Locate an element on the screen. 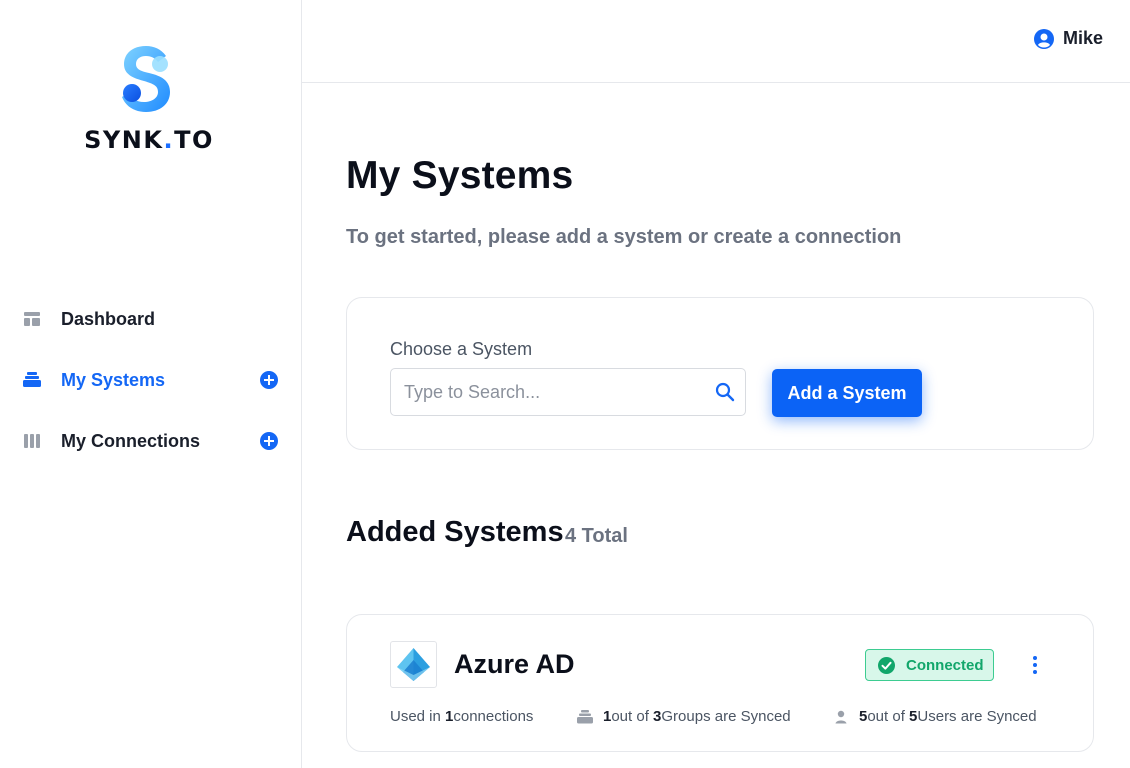 This screenshot has height=768, width=1130. system-name: Azure AD is located at coordinates (514, 664).